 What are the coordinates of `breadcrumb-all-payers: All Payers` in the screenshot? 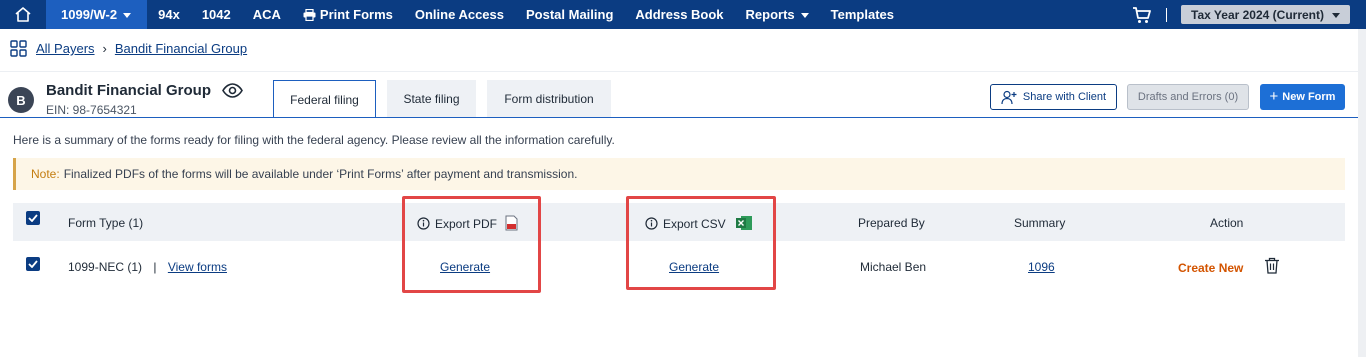 It's located at (65, 48).